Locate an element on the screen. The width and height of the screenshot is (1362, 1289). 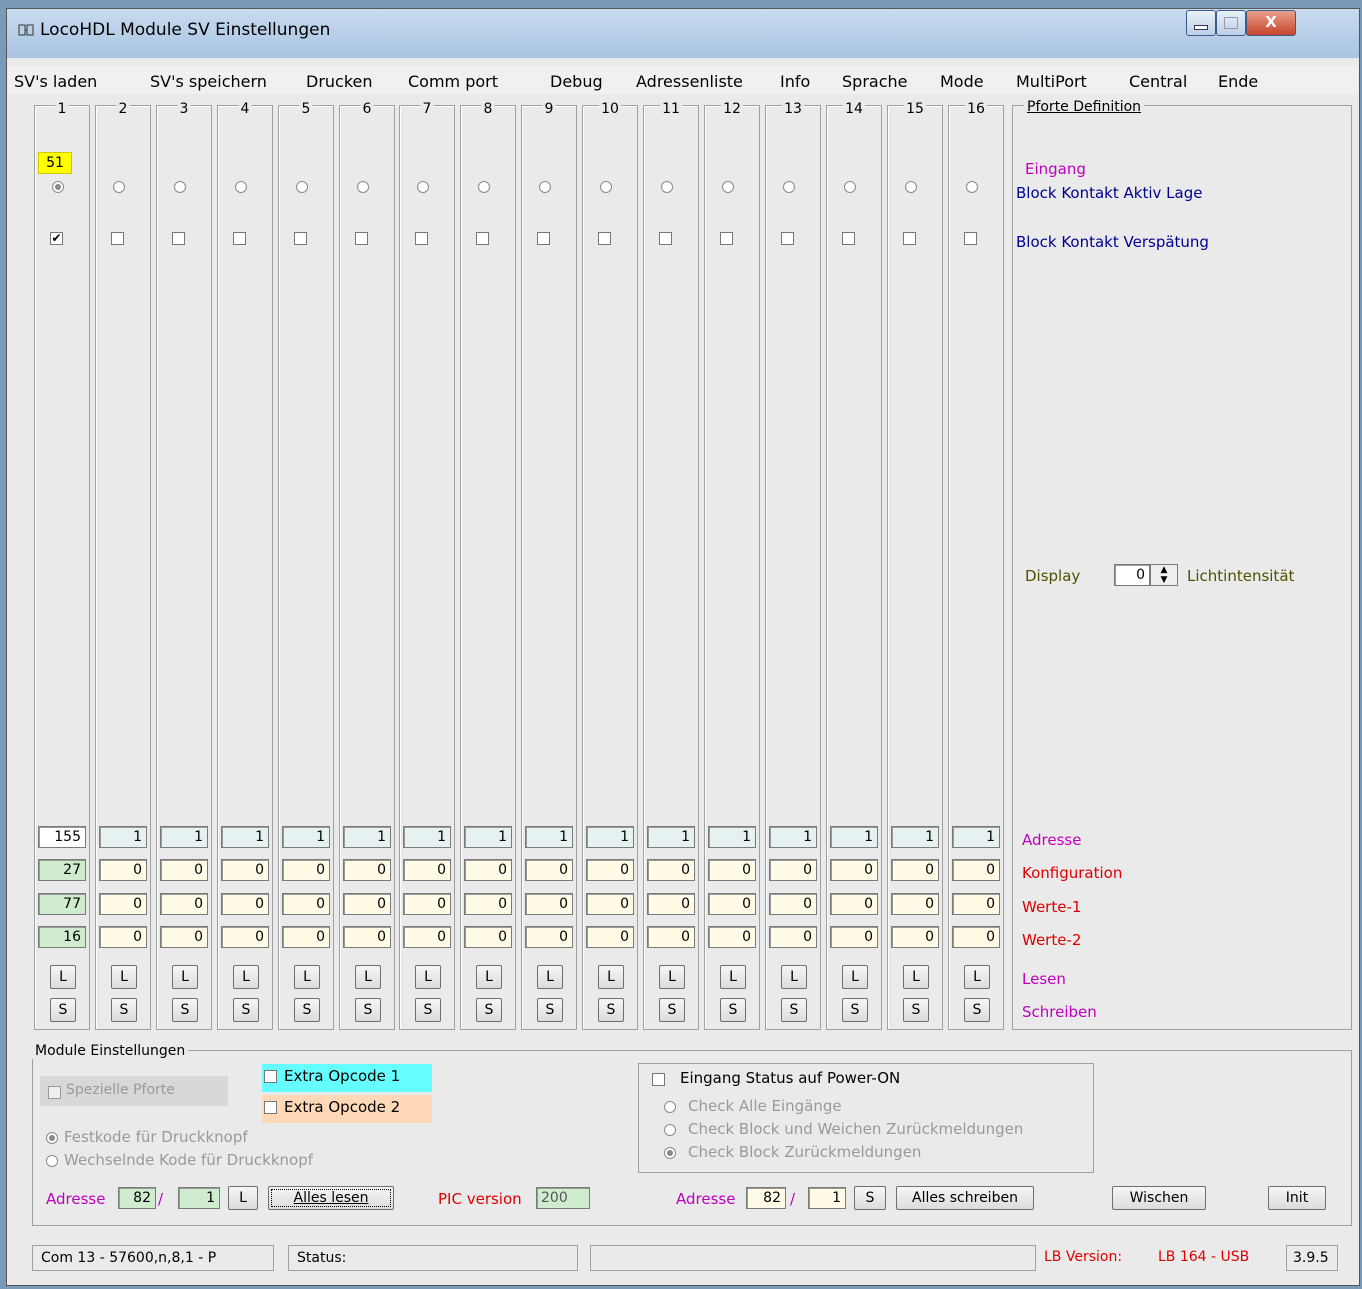
menu-info: Info is located at coordinates (795, 81).